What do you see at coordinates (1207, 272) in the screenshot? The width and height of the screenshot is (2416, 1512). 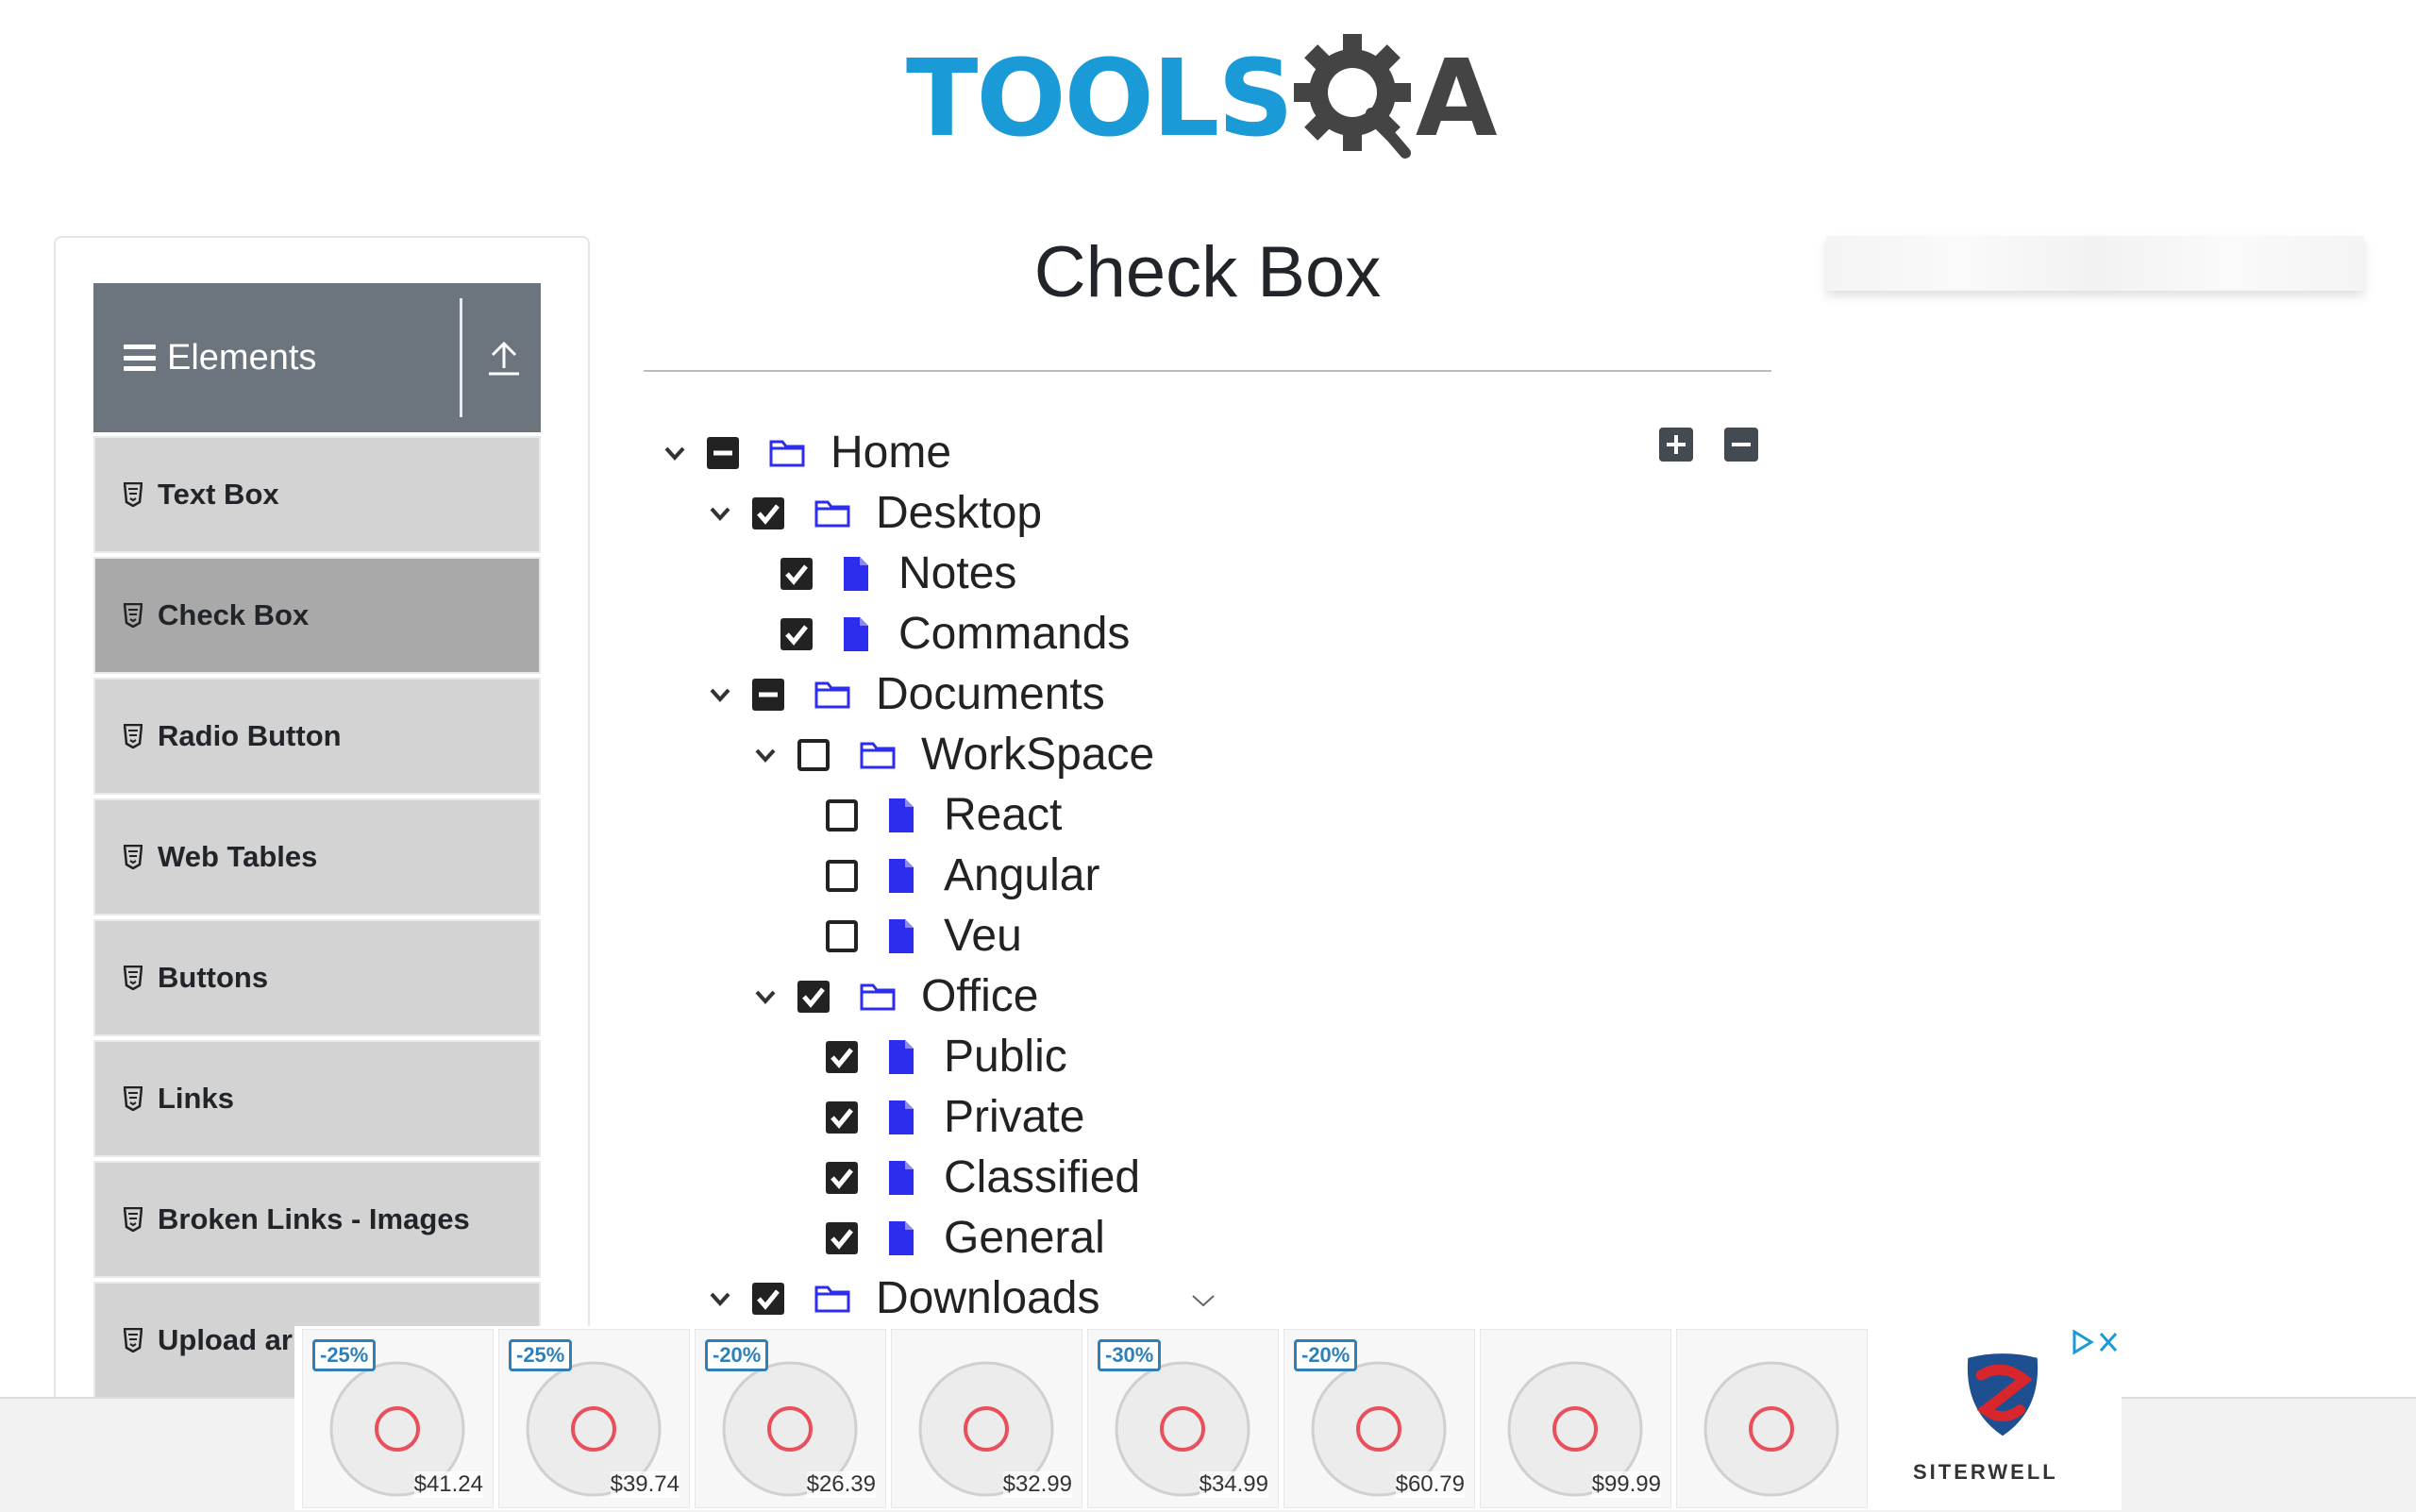 I see `page-title: Check Box` at bounding box center [1207, 272].